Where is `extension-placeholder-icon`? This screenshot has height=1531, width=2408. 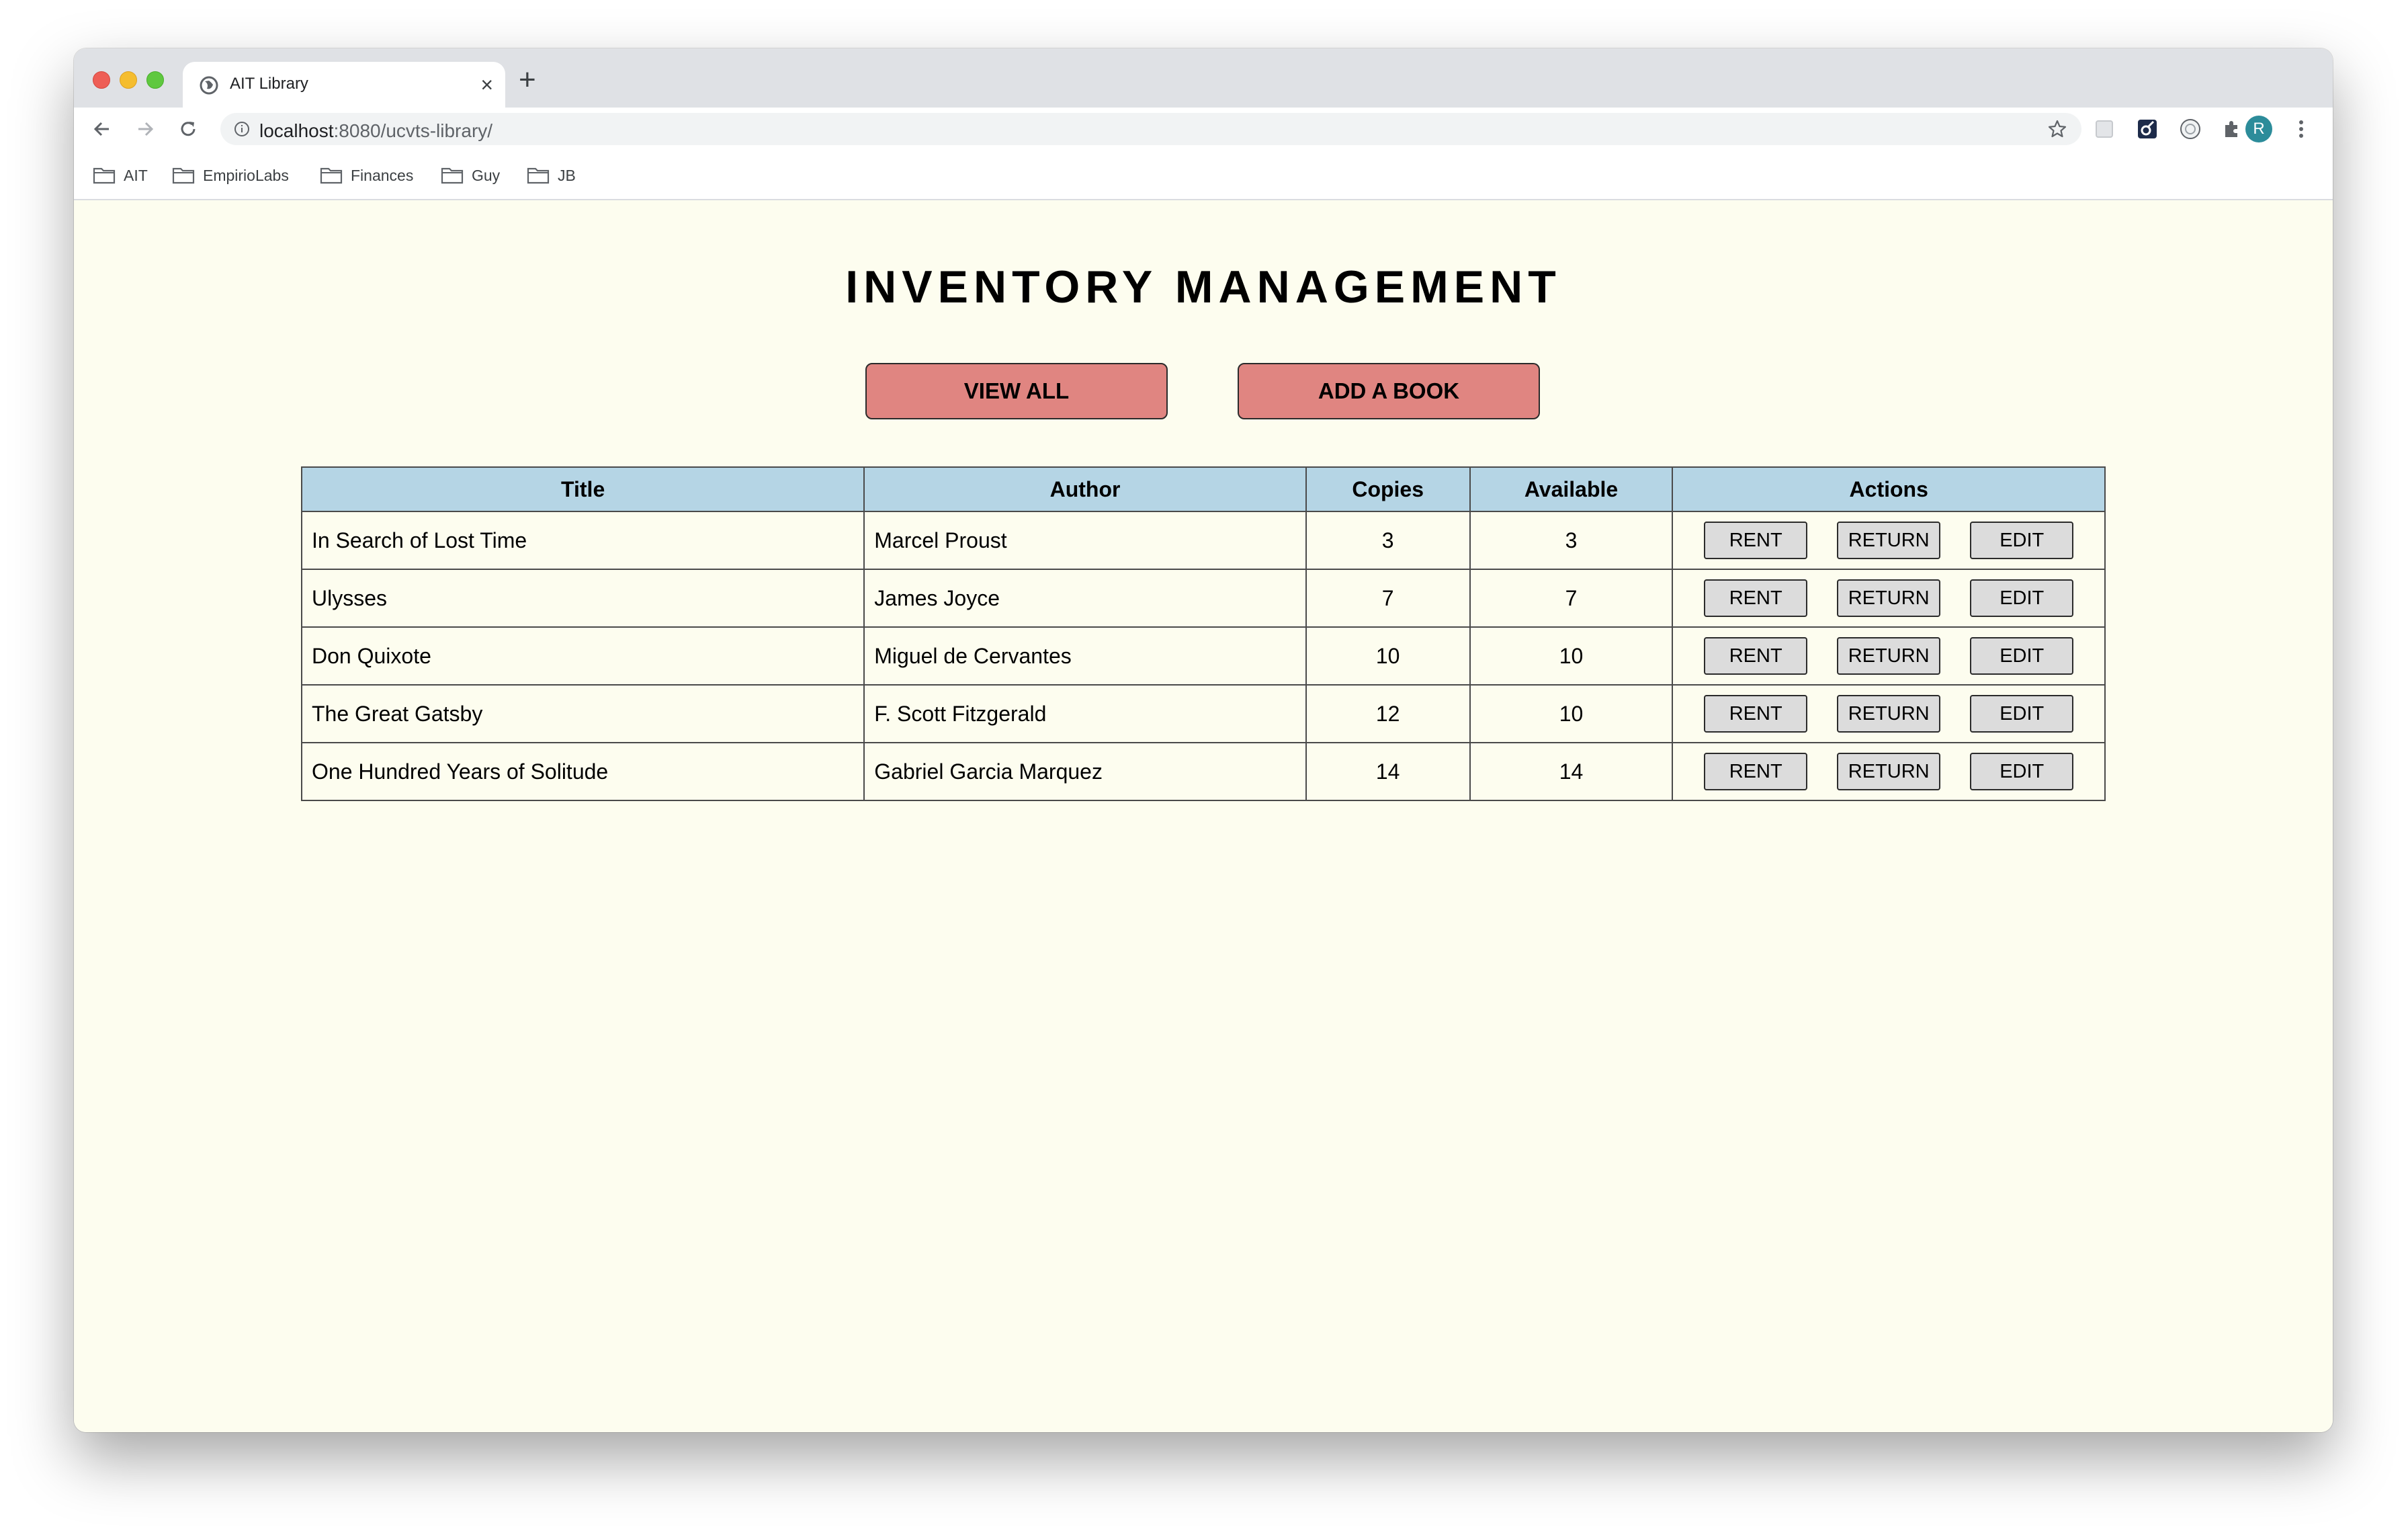
extension-placeholder-icon is located at coordinates (2104, 129).